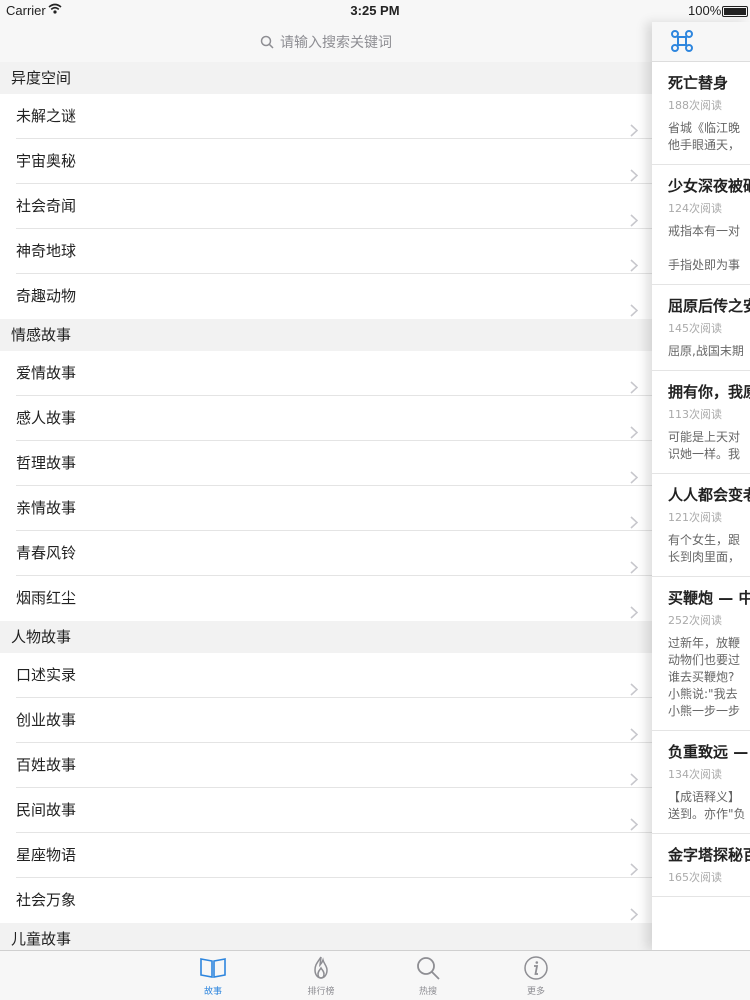  Describe the element at coordinates (682, 43) in the screenshot. I see `command-icon` at that location.